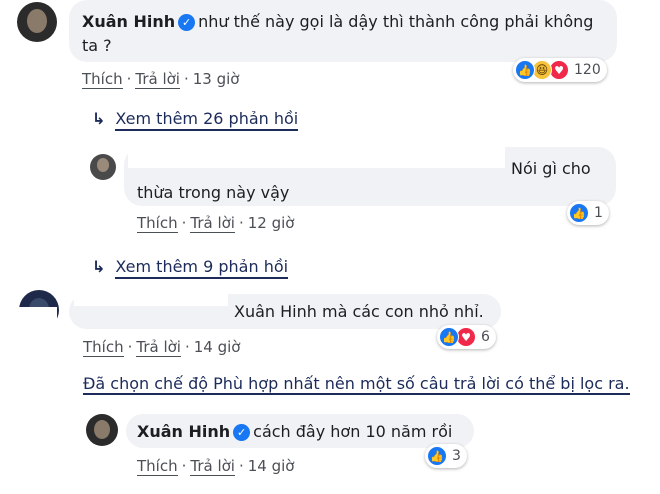 This screenshot has width=660, height=494. Describe the element at coordinates (216, 79) in the screenshot. I see `timestamp: 13 giờ` at that location.